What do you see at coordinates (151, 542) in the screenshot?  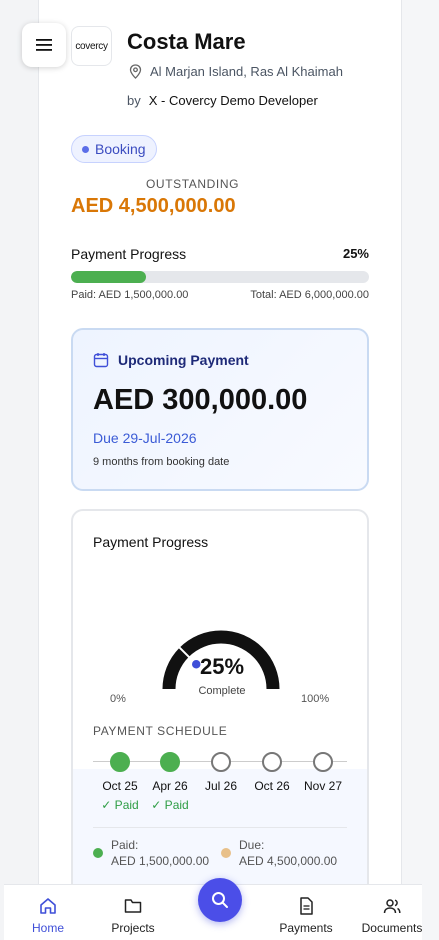 I see `chart-card-title: Payment Progress` at bounding box center [151, 542].